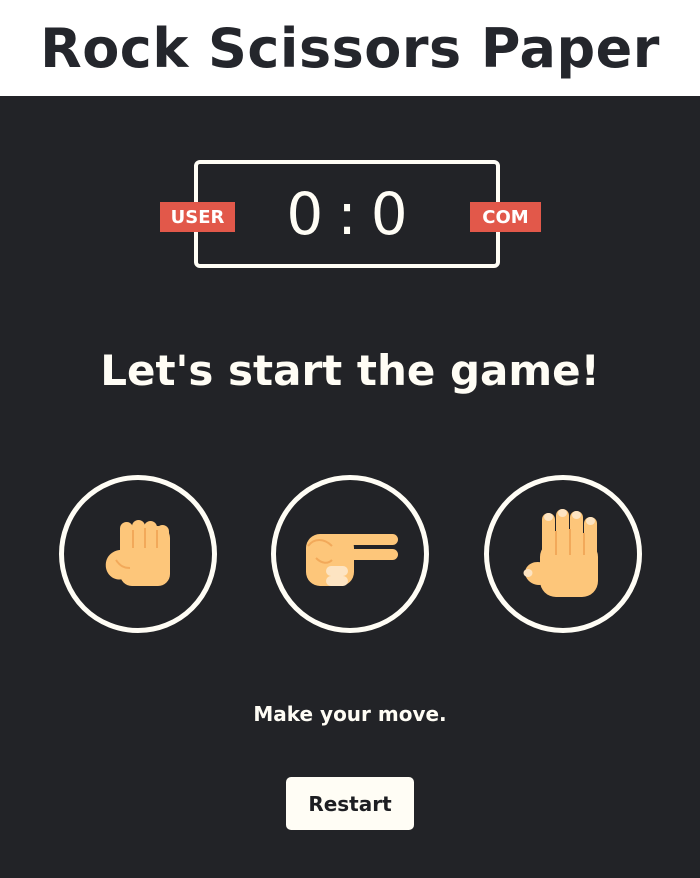  I want to click on title-bar: Rock Scissors Paper, so click(350, 48).